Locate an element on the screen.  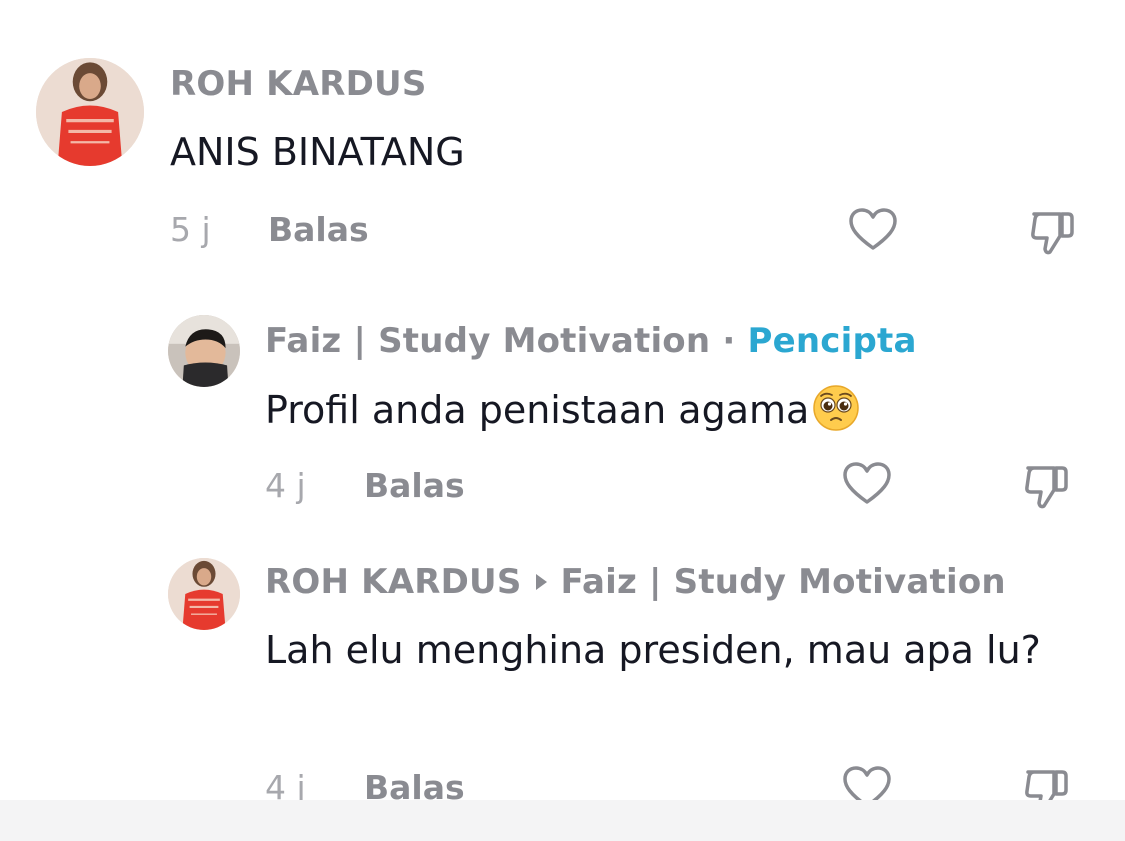
bottom-bar is located at coordinates (562, 820).